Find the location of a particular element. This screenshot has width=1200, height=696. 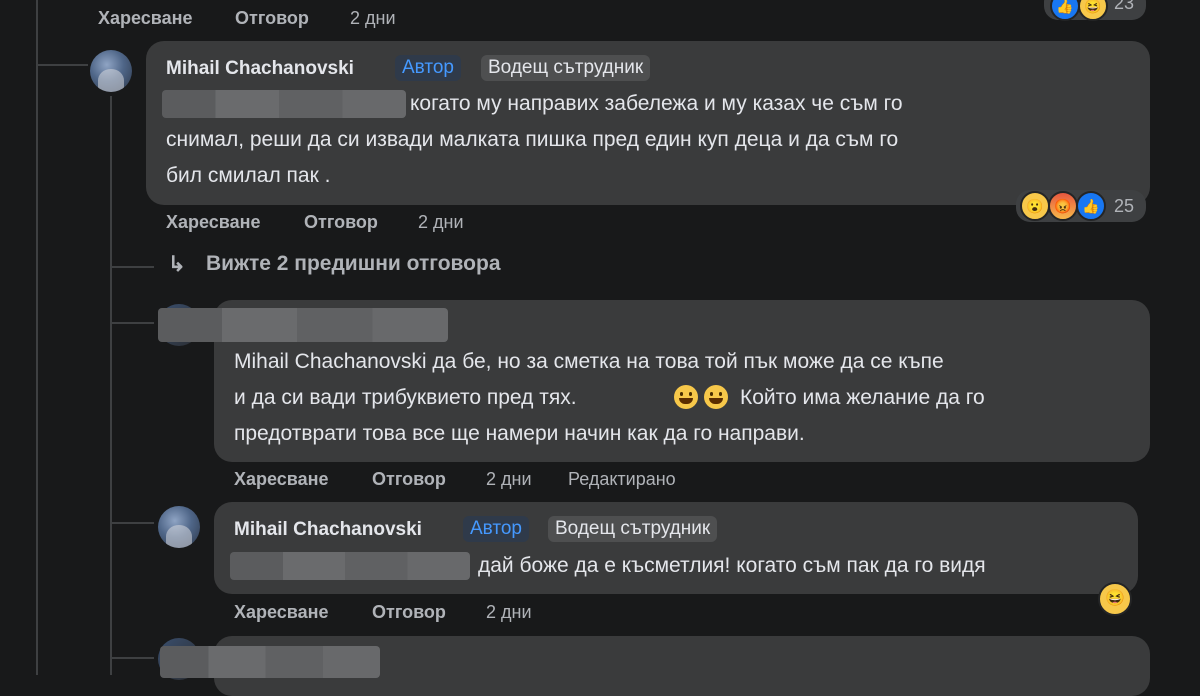

reply-arrow-icon: ↳ is located at coordinates (177, 264).